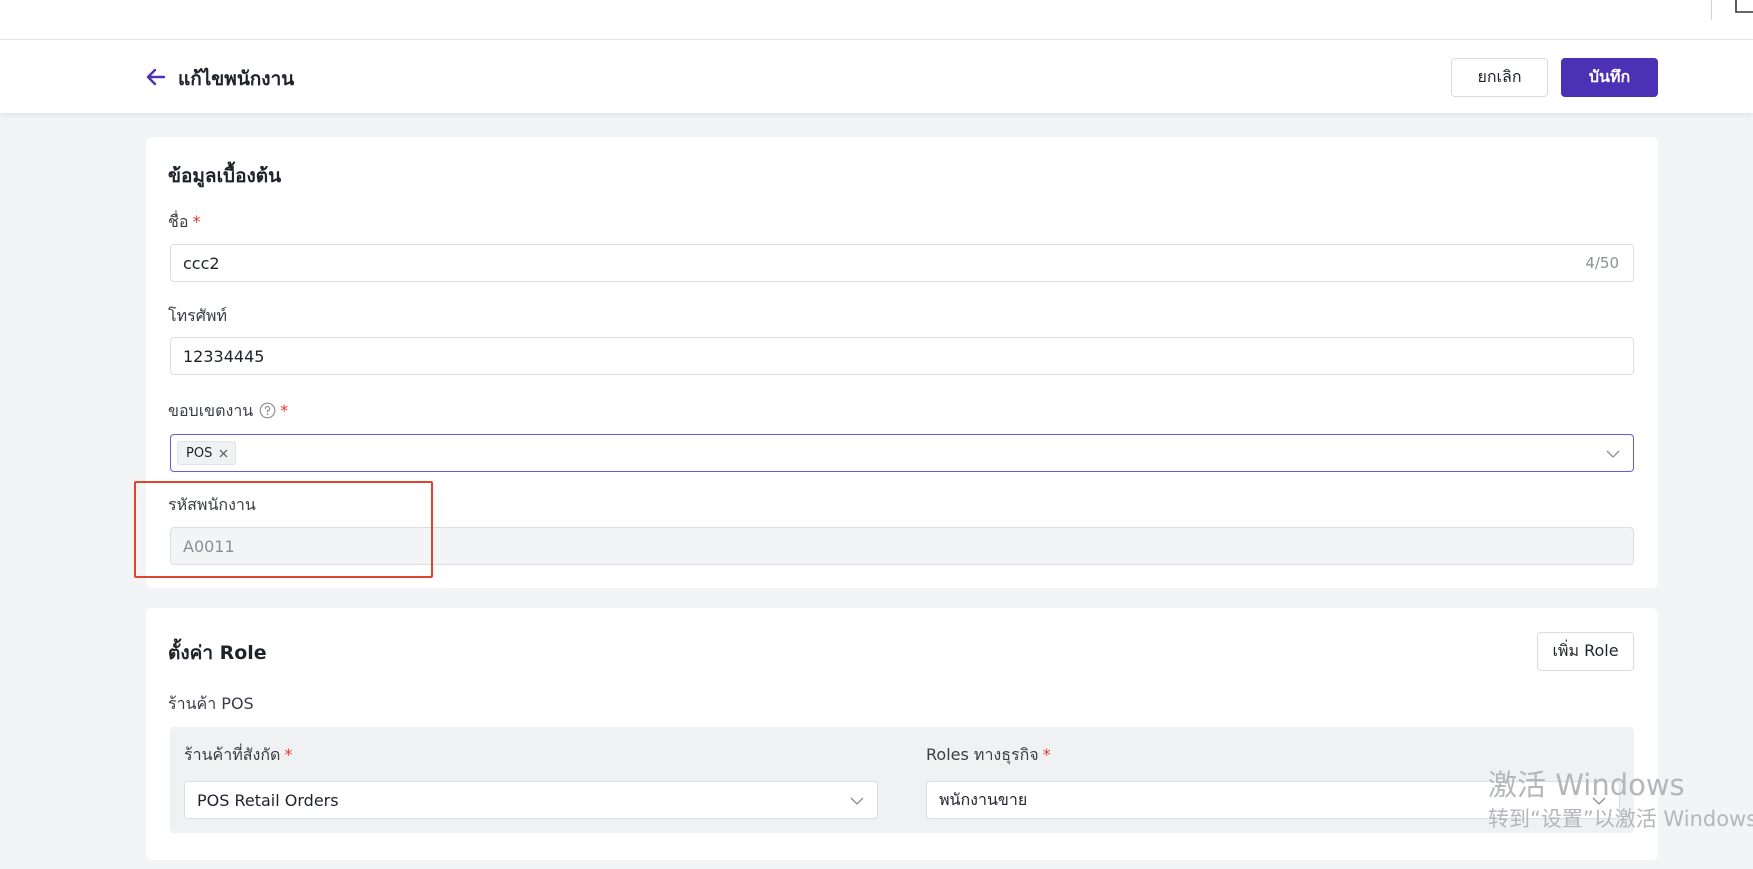  Describe the element at coordinates (196, 221) in the screenshot. I see `name-required-mark: *` at that location.